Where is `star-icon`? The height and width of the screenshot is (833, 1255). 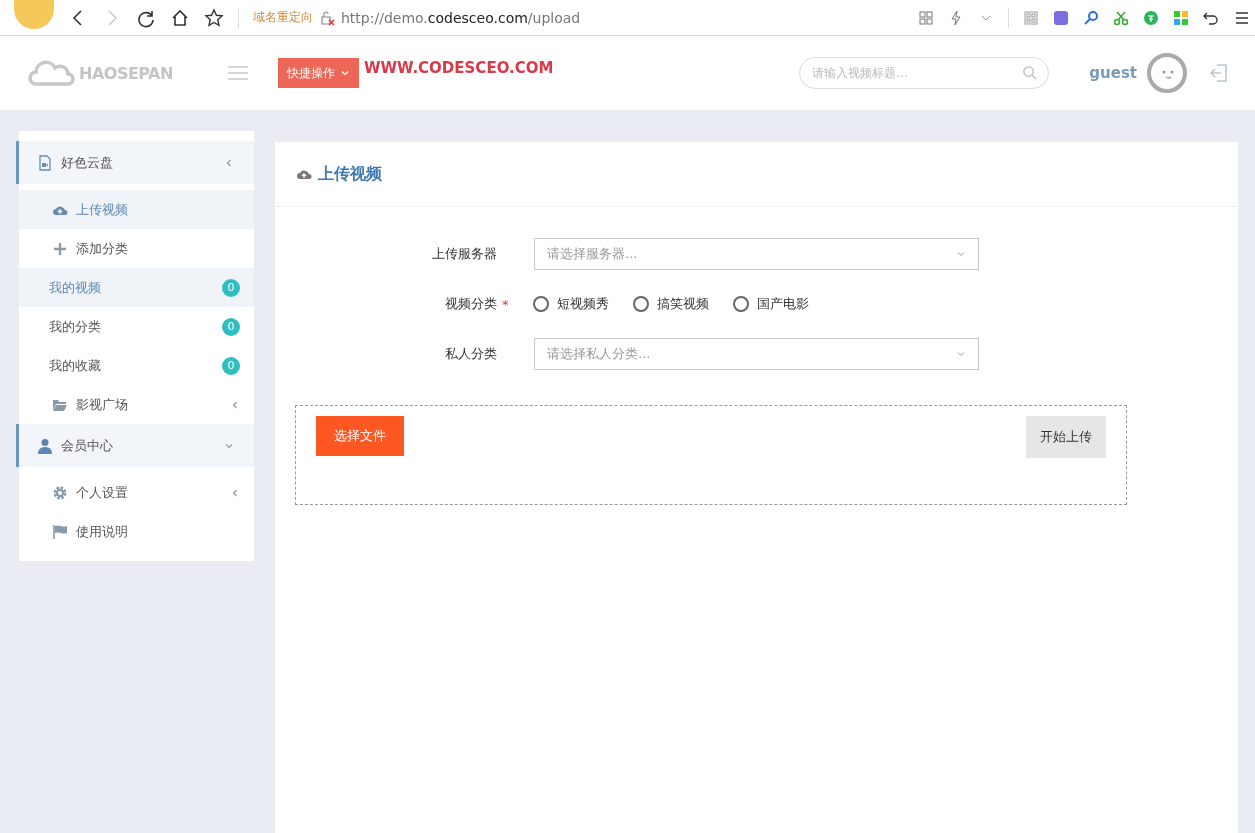 star-icon is located at coordinates (214, 17).